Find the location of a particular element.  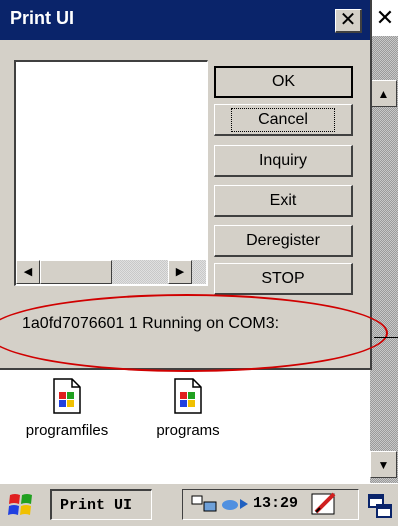

scroll-down-button: ▼ is located at coordinates (383, 464).